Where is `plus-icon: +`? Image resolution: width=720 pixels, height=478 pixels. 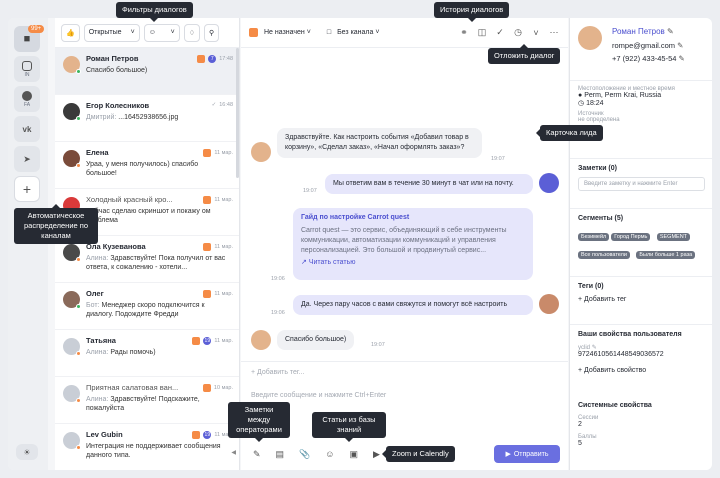 plus-icon: + is located at coordinates (27, 189).